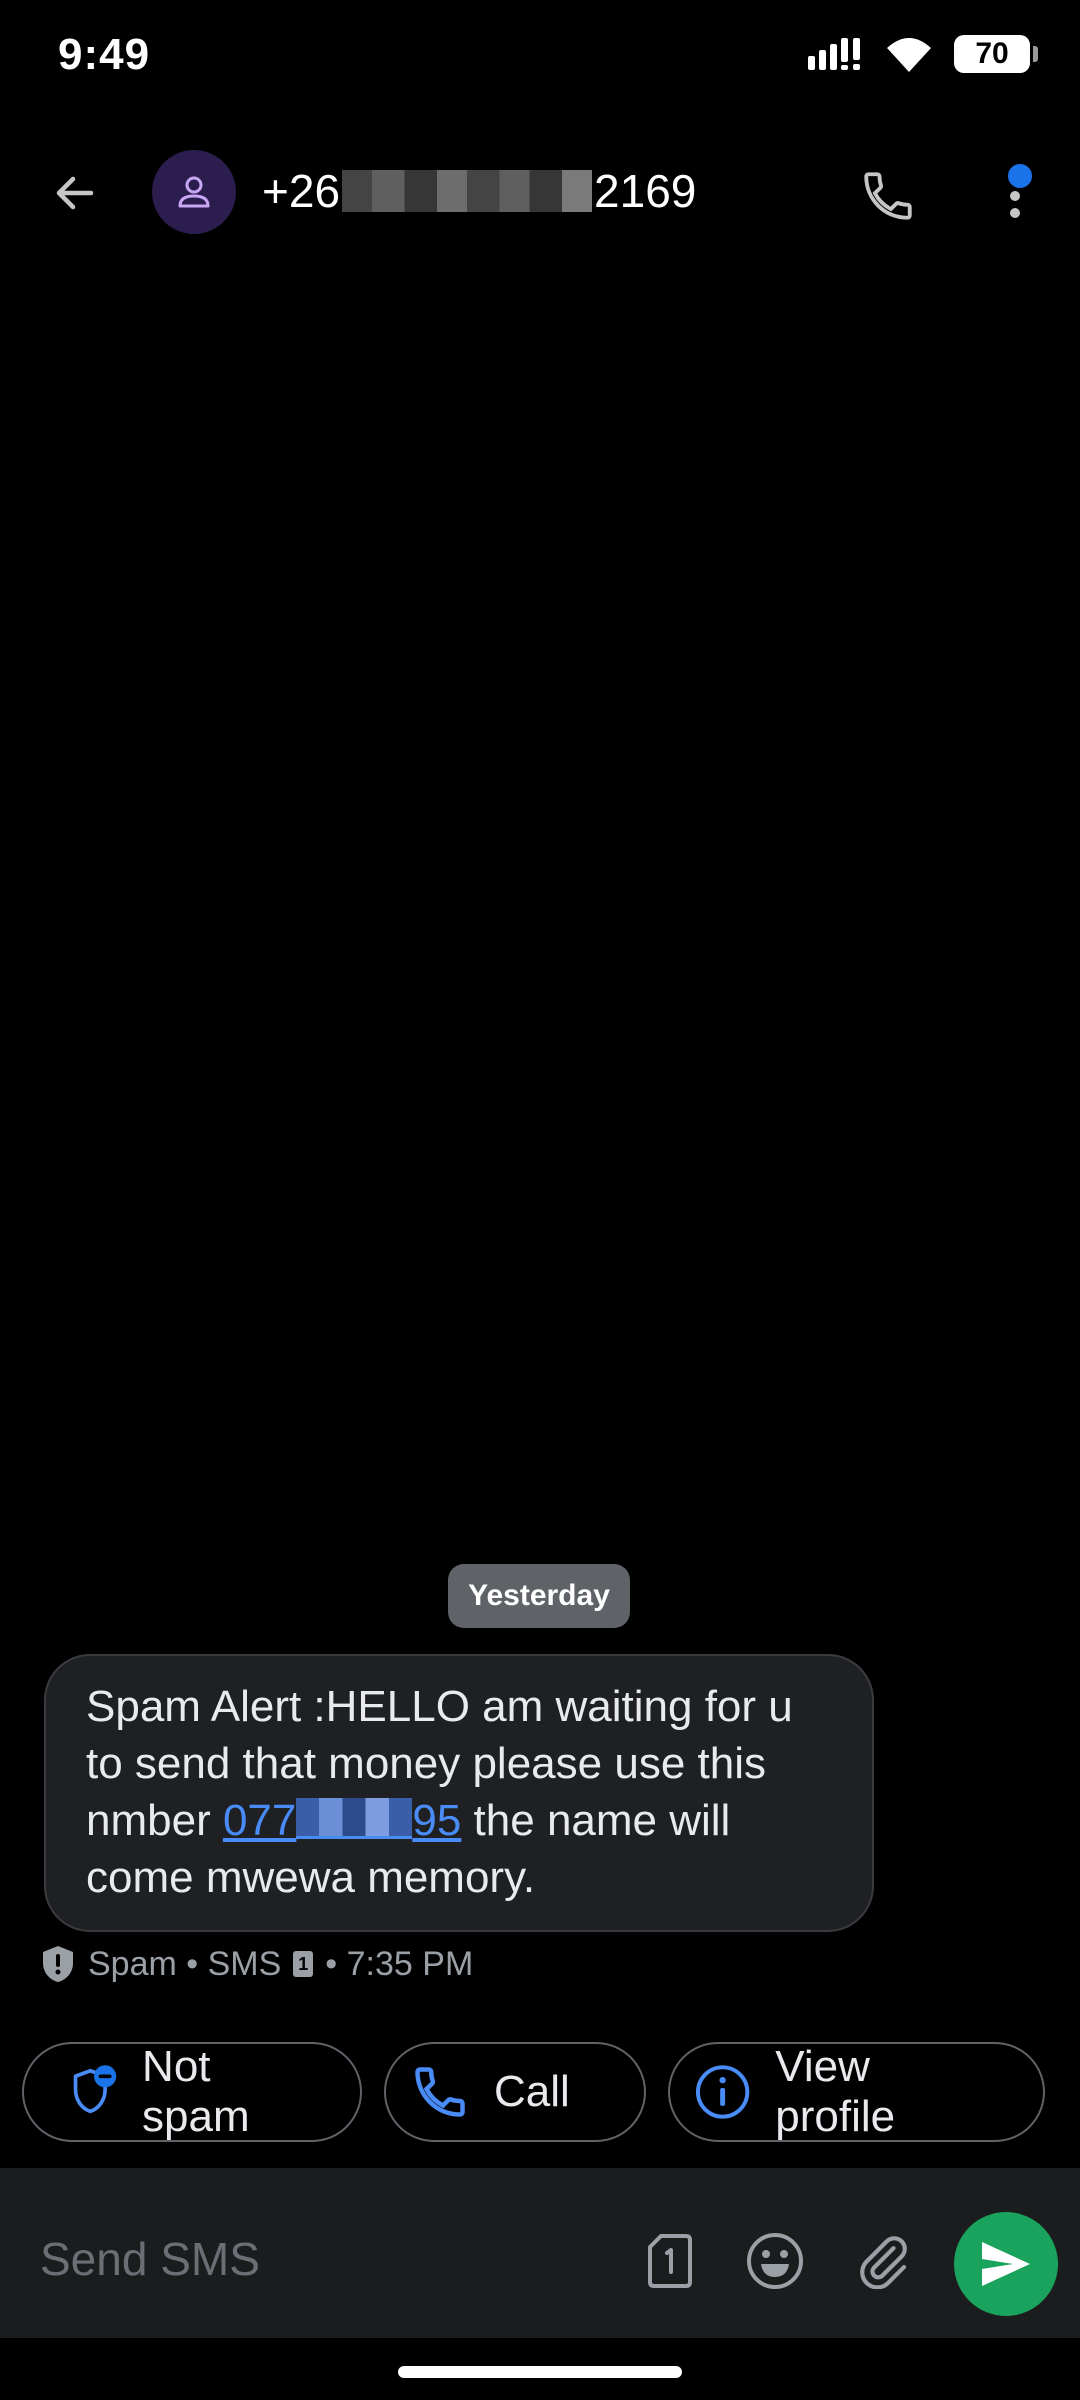  What do you see at coordinates (301, 191) in the screenshot?
I see `contact-number-prefix: +26` at bounding box center [301, 191].